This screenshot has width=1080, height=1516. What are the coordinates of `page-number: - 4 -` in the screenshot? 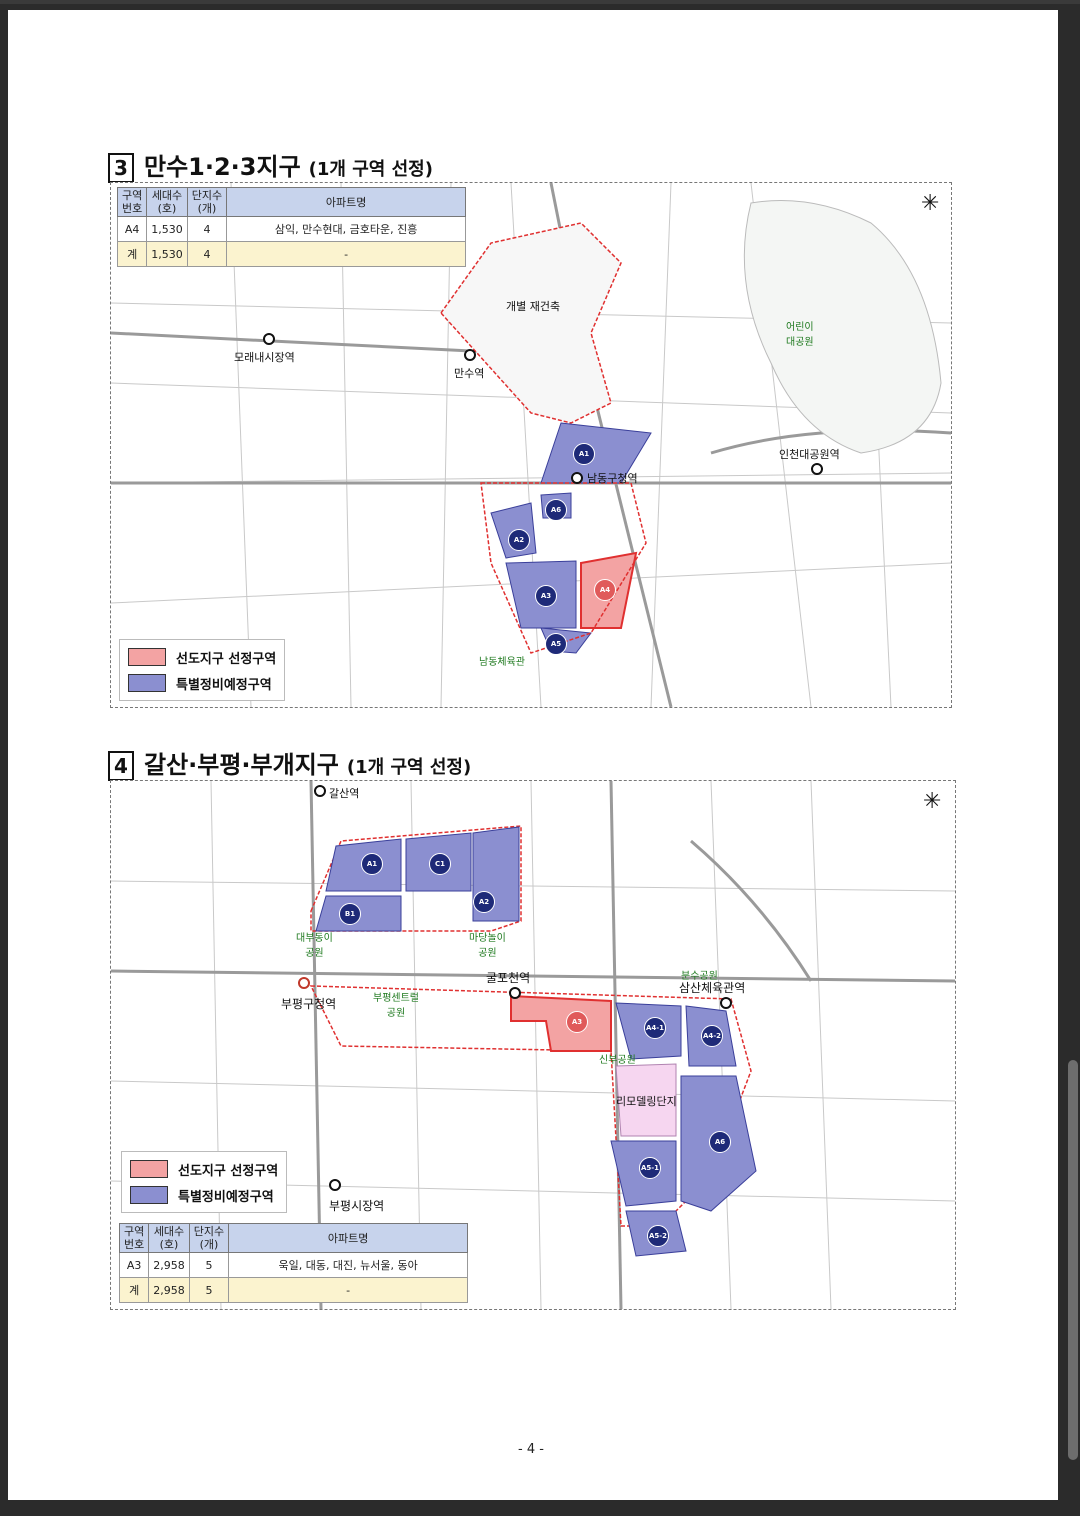 It's located at (531, 1449).